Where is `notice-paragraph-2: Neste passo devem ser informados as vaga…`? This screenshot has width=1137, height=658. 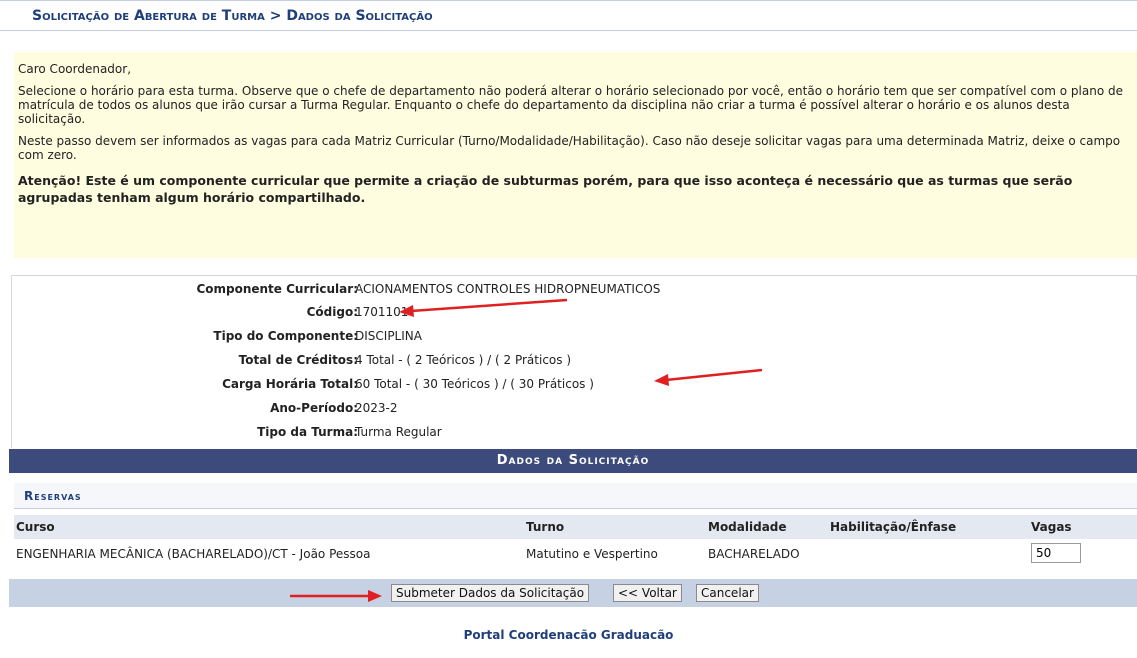 notice-paragraph-2: Neste passo devem ser informados as vaga… is located at coordinates (569, 148).